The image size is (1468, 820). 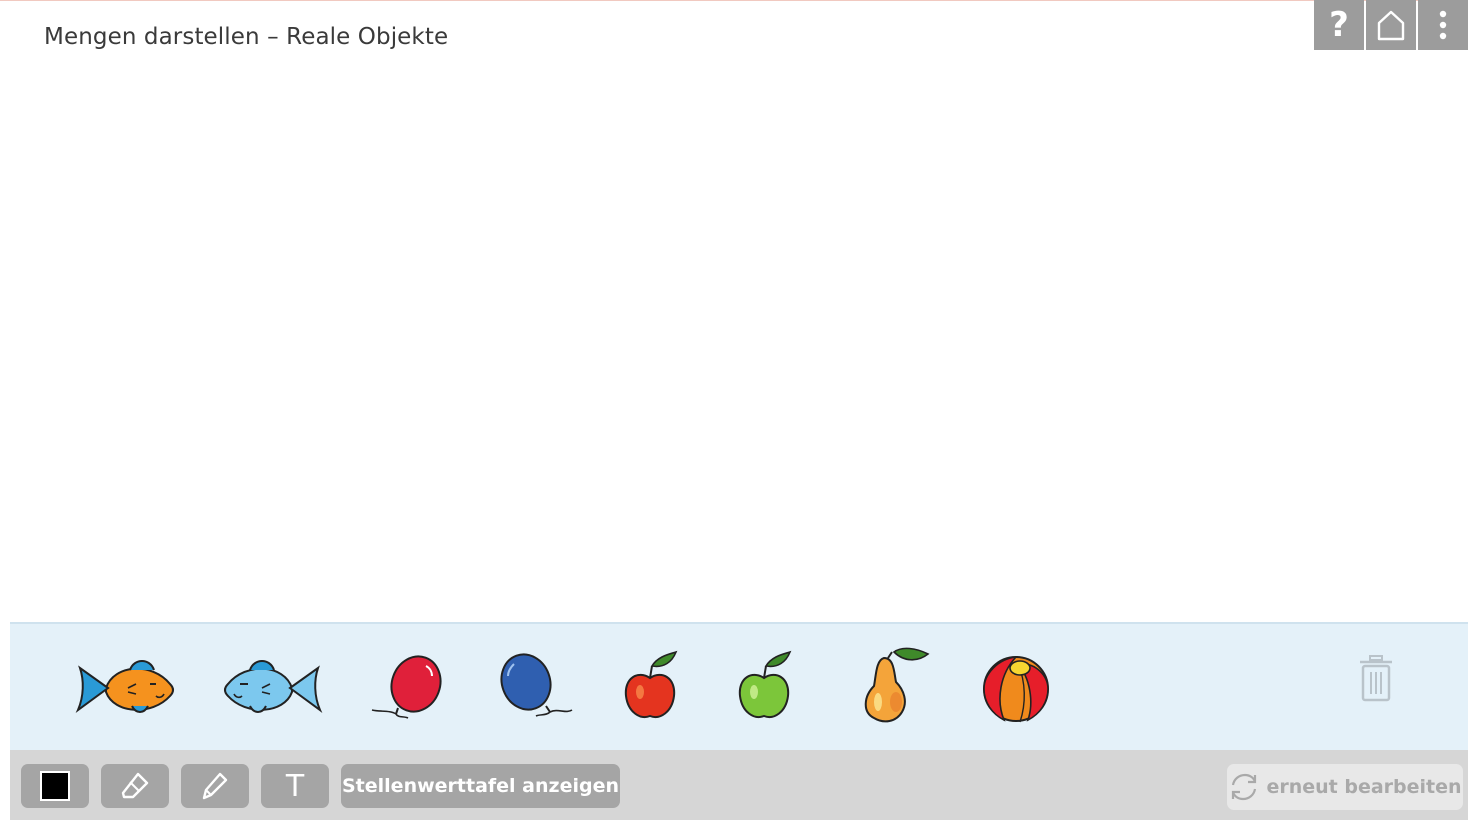 I want to click on apple-red-item, so click(x=650, y=686).